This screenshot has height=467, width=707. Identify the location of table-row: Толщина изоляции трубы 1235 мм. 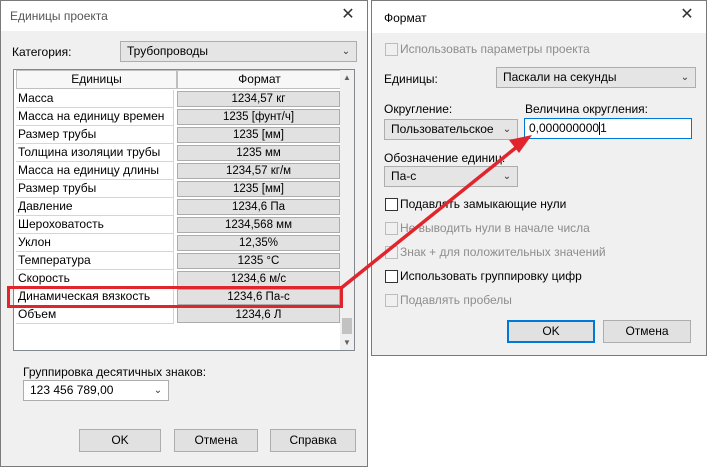
(178, 153).